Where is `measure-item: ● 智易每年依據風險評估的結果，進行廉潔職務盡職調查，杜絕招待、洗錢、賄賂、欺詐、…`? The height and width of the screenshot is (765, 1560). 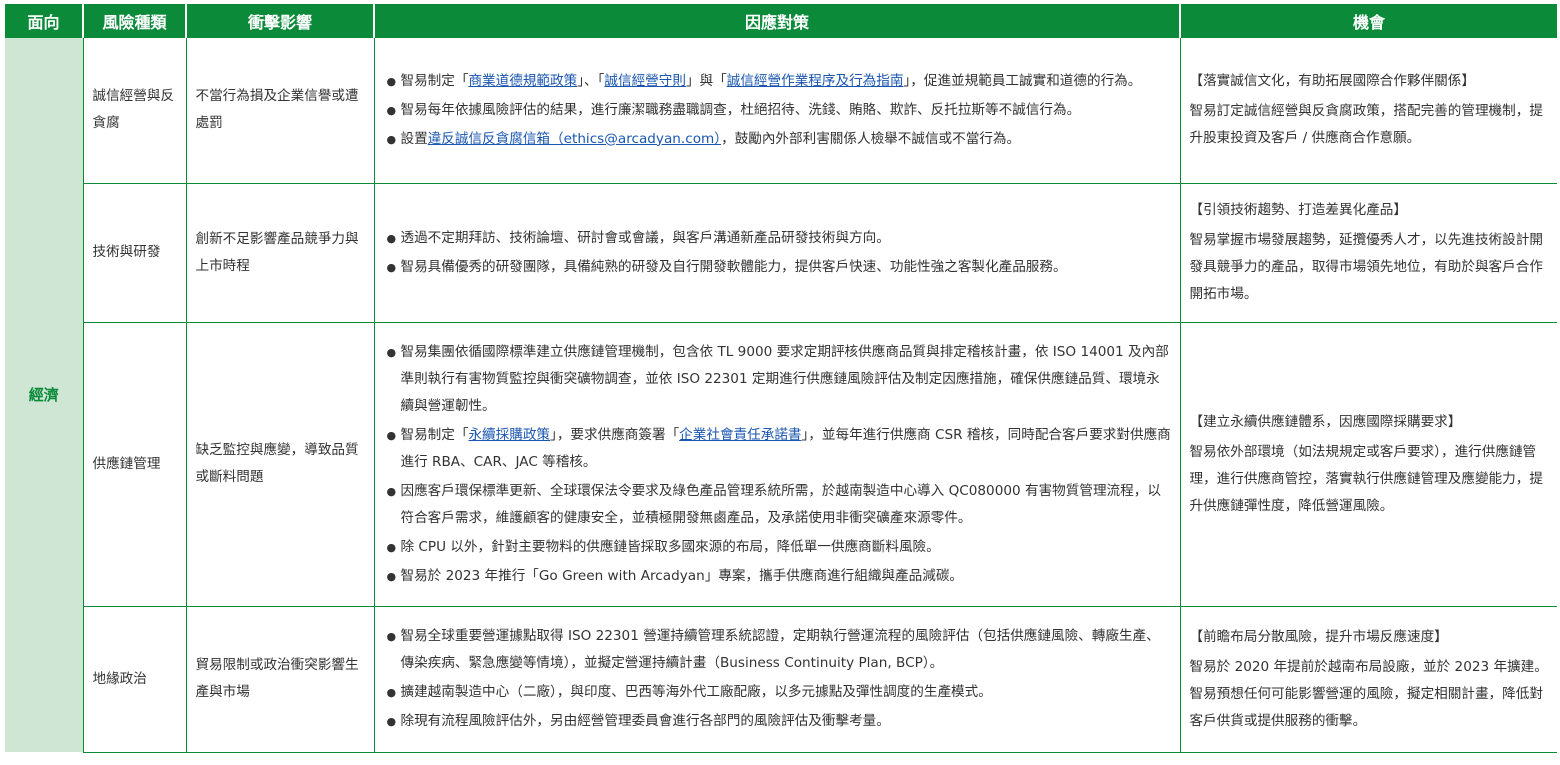 measure-item: ● 智易每年依據風險評估的結果，進行廉潔職務盡職調查，杜絕招待、洗錢、賄賂、欺詐、… is located at coordinates (778, 110).